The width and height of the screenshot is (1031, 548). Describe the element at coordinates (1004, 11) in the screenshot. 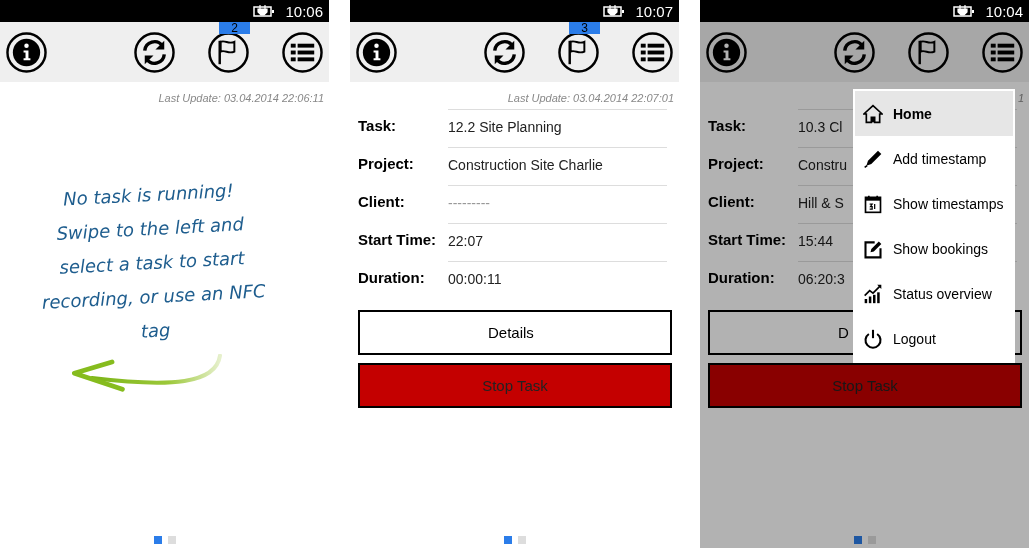

I see `clock-time: 10:04` at that location.